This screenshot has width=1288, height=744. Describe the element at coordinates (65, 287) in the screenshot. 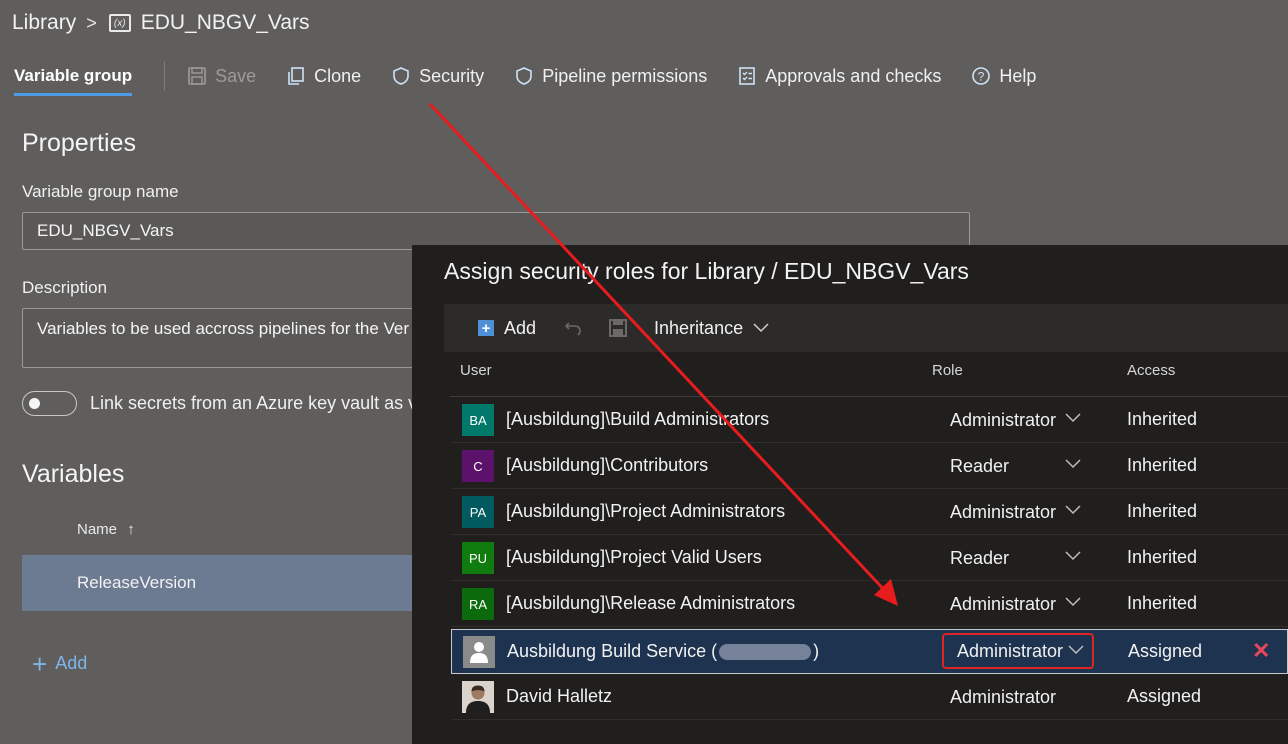

I see `description-label: Description` at that location.